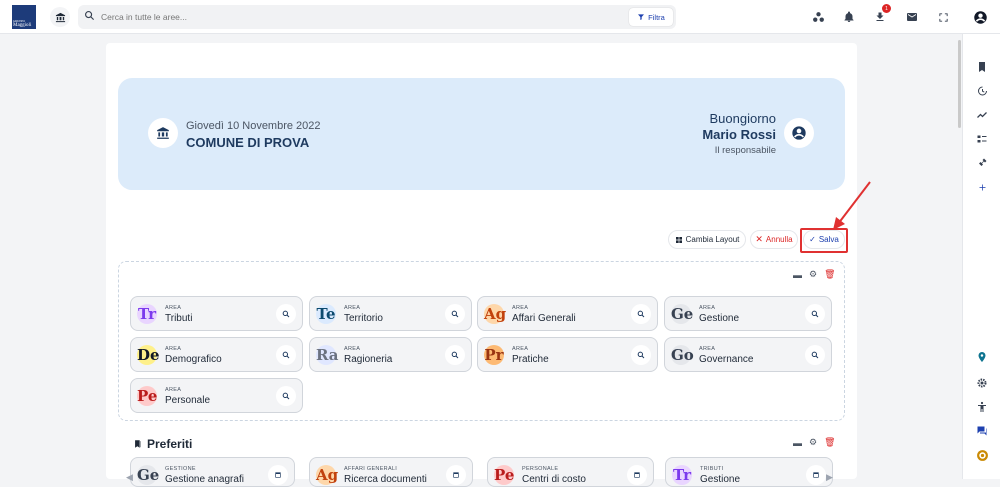 This screenshot has width=1000, height=487. Describe the element at coordinates (212, 472) in the screenshot. I see `favorite-tile: Ge GESTIONE Gestione anagrafi` at that location.